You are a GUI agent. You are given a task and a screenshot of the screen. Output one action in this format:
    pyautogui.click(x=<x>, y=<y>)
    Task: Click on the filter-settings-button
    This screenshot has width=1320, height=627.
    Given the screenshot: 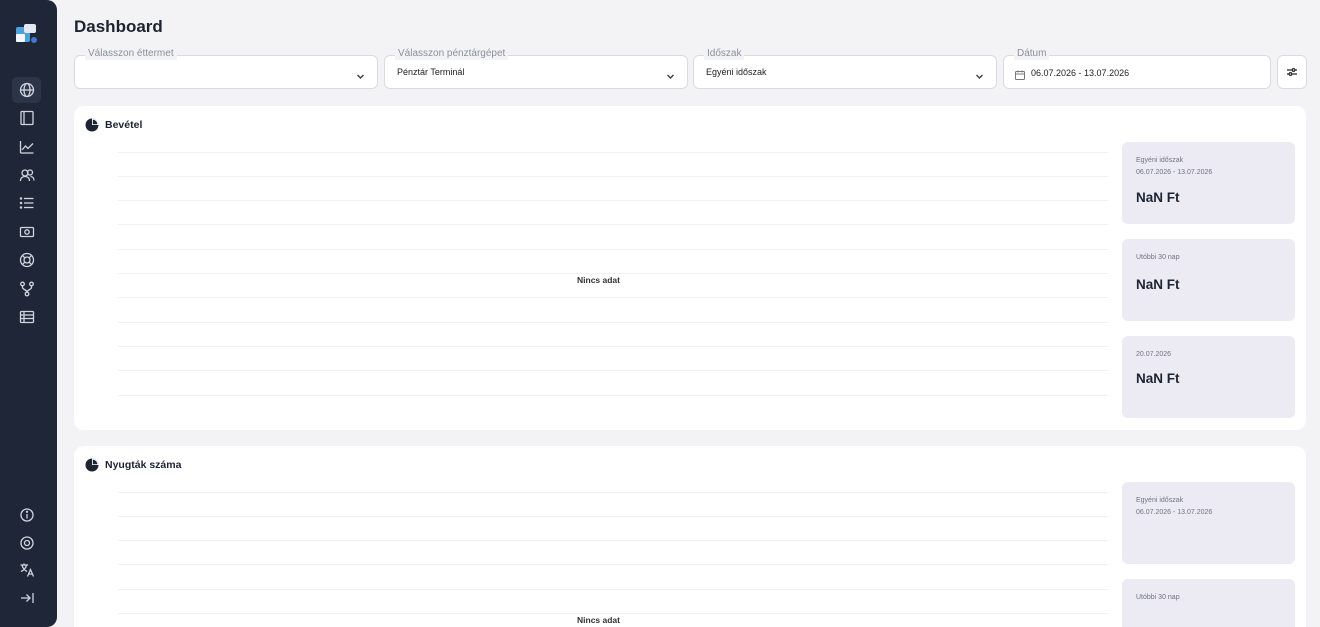 What is the action you would take?
    pyautogui.click(x=1292, y=72)
    